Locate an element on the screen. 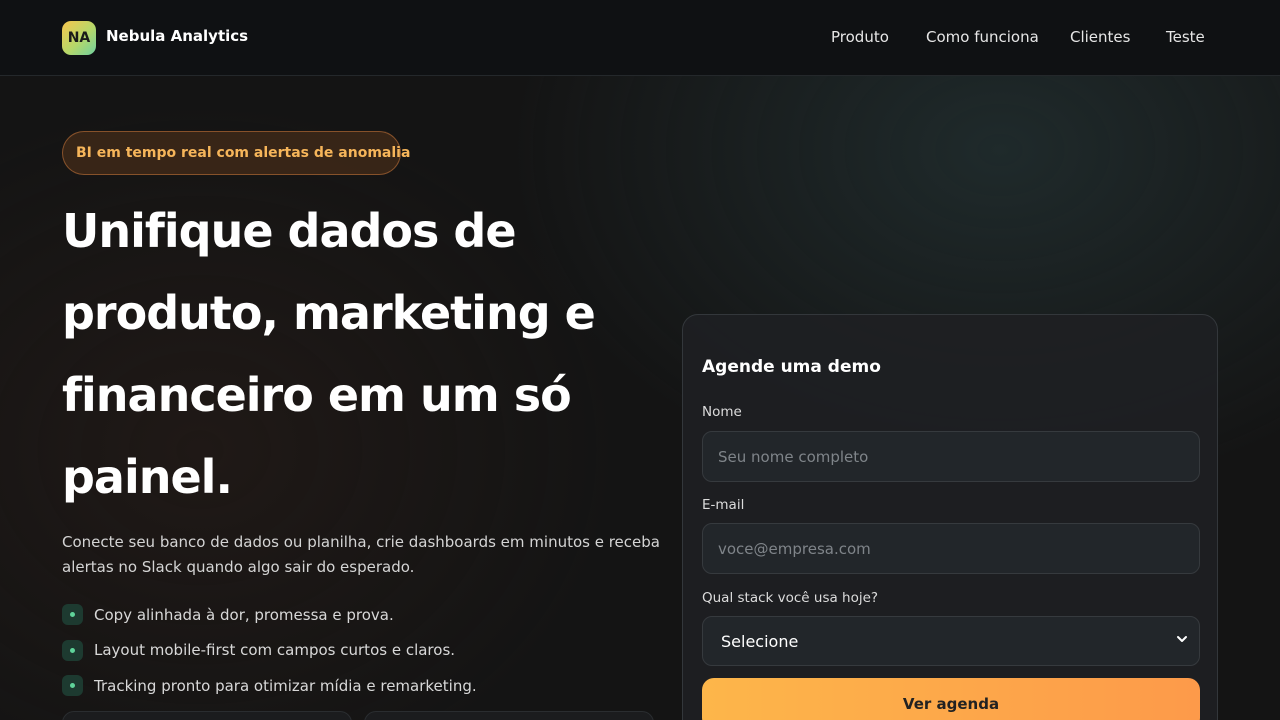 The image size is (1280, 720). ver-agenda-button: Ver agenda is located at coordinates (951, 699).